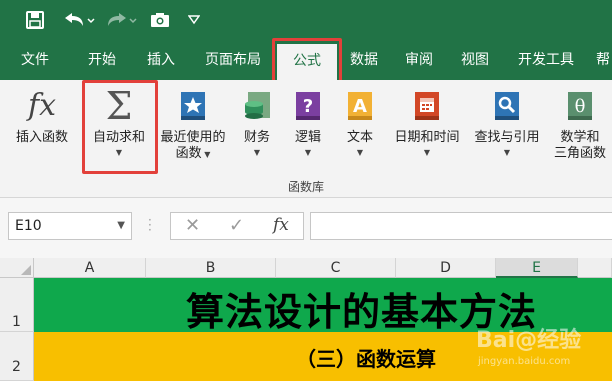  What do you see at coordinates (102, 60) in the screenshot?
I see `tab-home: 开始` at bounding box center [102, 60].